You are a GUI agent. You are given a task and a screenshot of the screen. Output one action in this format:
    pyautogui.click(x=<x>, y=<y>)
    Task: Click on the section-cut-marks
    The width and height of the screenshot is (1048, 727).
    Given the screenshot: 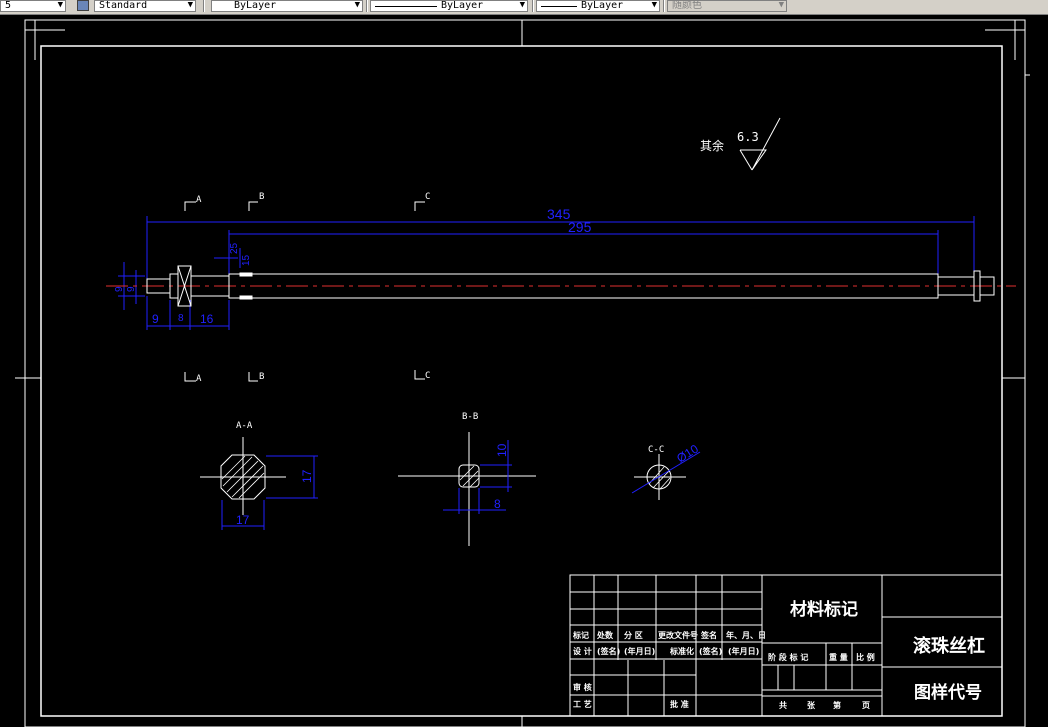 What is the action you would take?
    pyautogui.click(x=304, y=291)
    